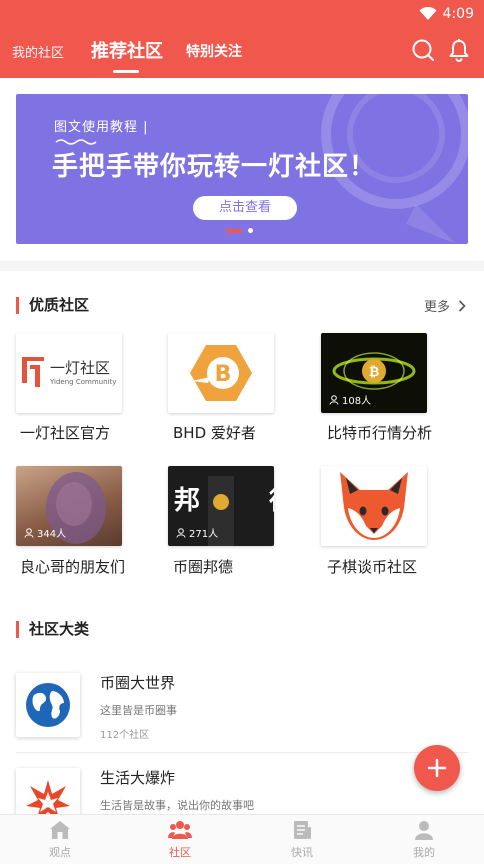  I want to click on pagination-dot-active, so click(234, 230).